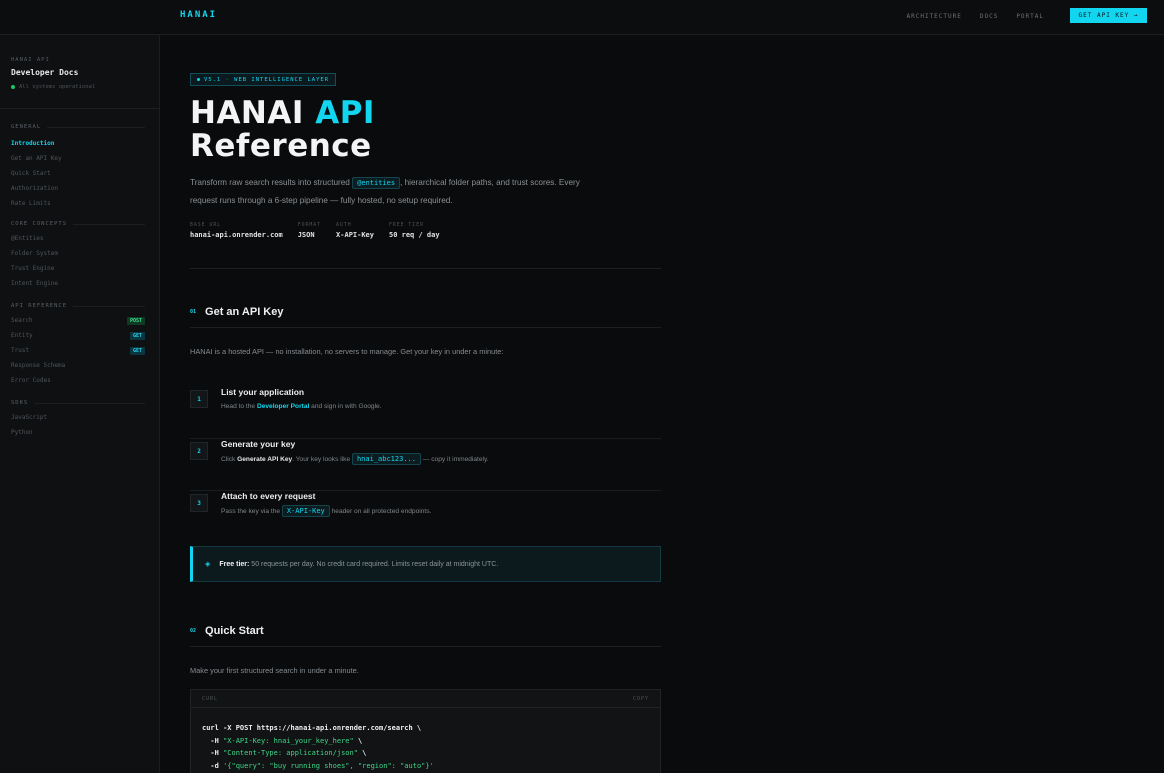 The width and height of the screenshot is (1164, 773). I want to click on meta-label: BASE URL, so click(206, 225).